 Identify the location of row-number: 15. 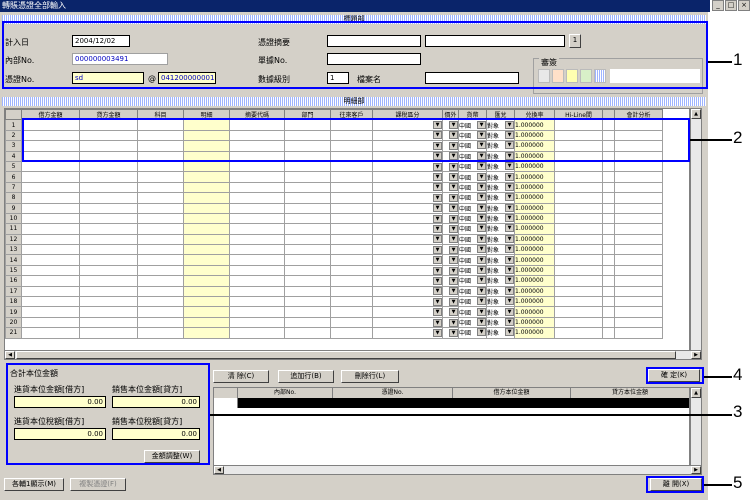
(13, 270).